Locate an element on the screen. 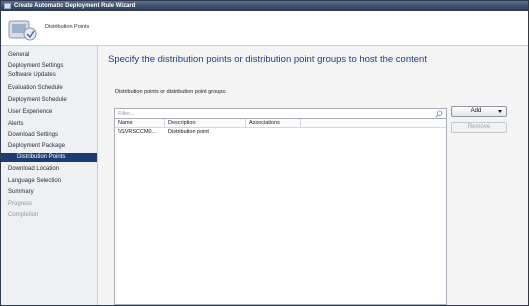  list-header: Name Description Associations is located at coordinates (280, 123).